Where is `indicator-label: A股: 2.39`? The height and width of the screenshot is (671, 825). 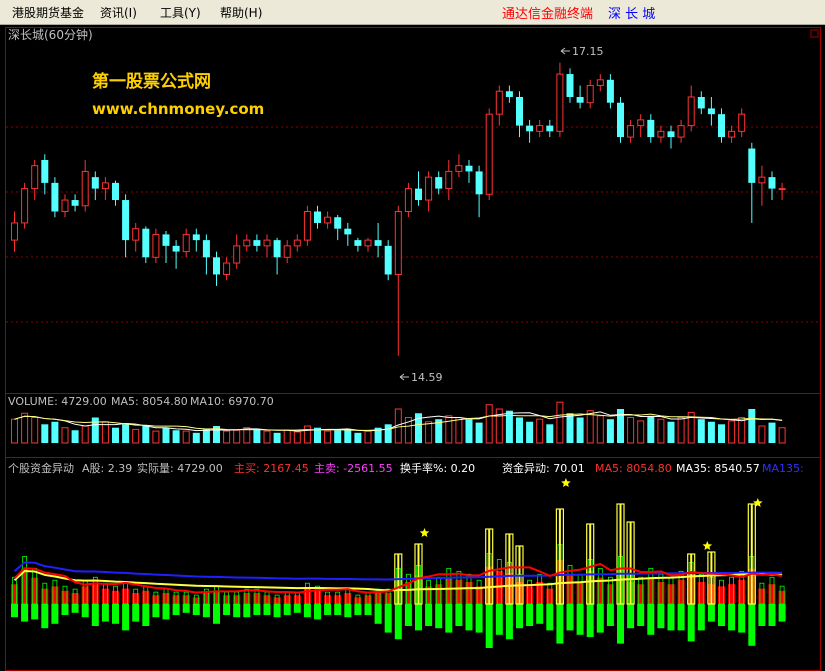
indicator-label: A股: 2.39 is located at coordinates (107, 468).